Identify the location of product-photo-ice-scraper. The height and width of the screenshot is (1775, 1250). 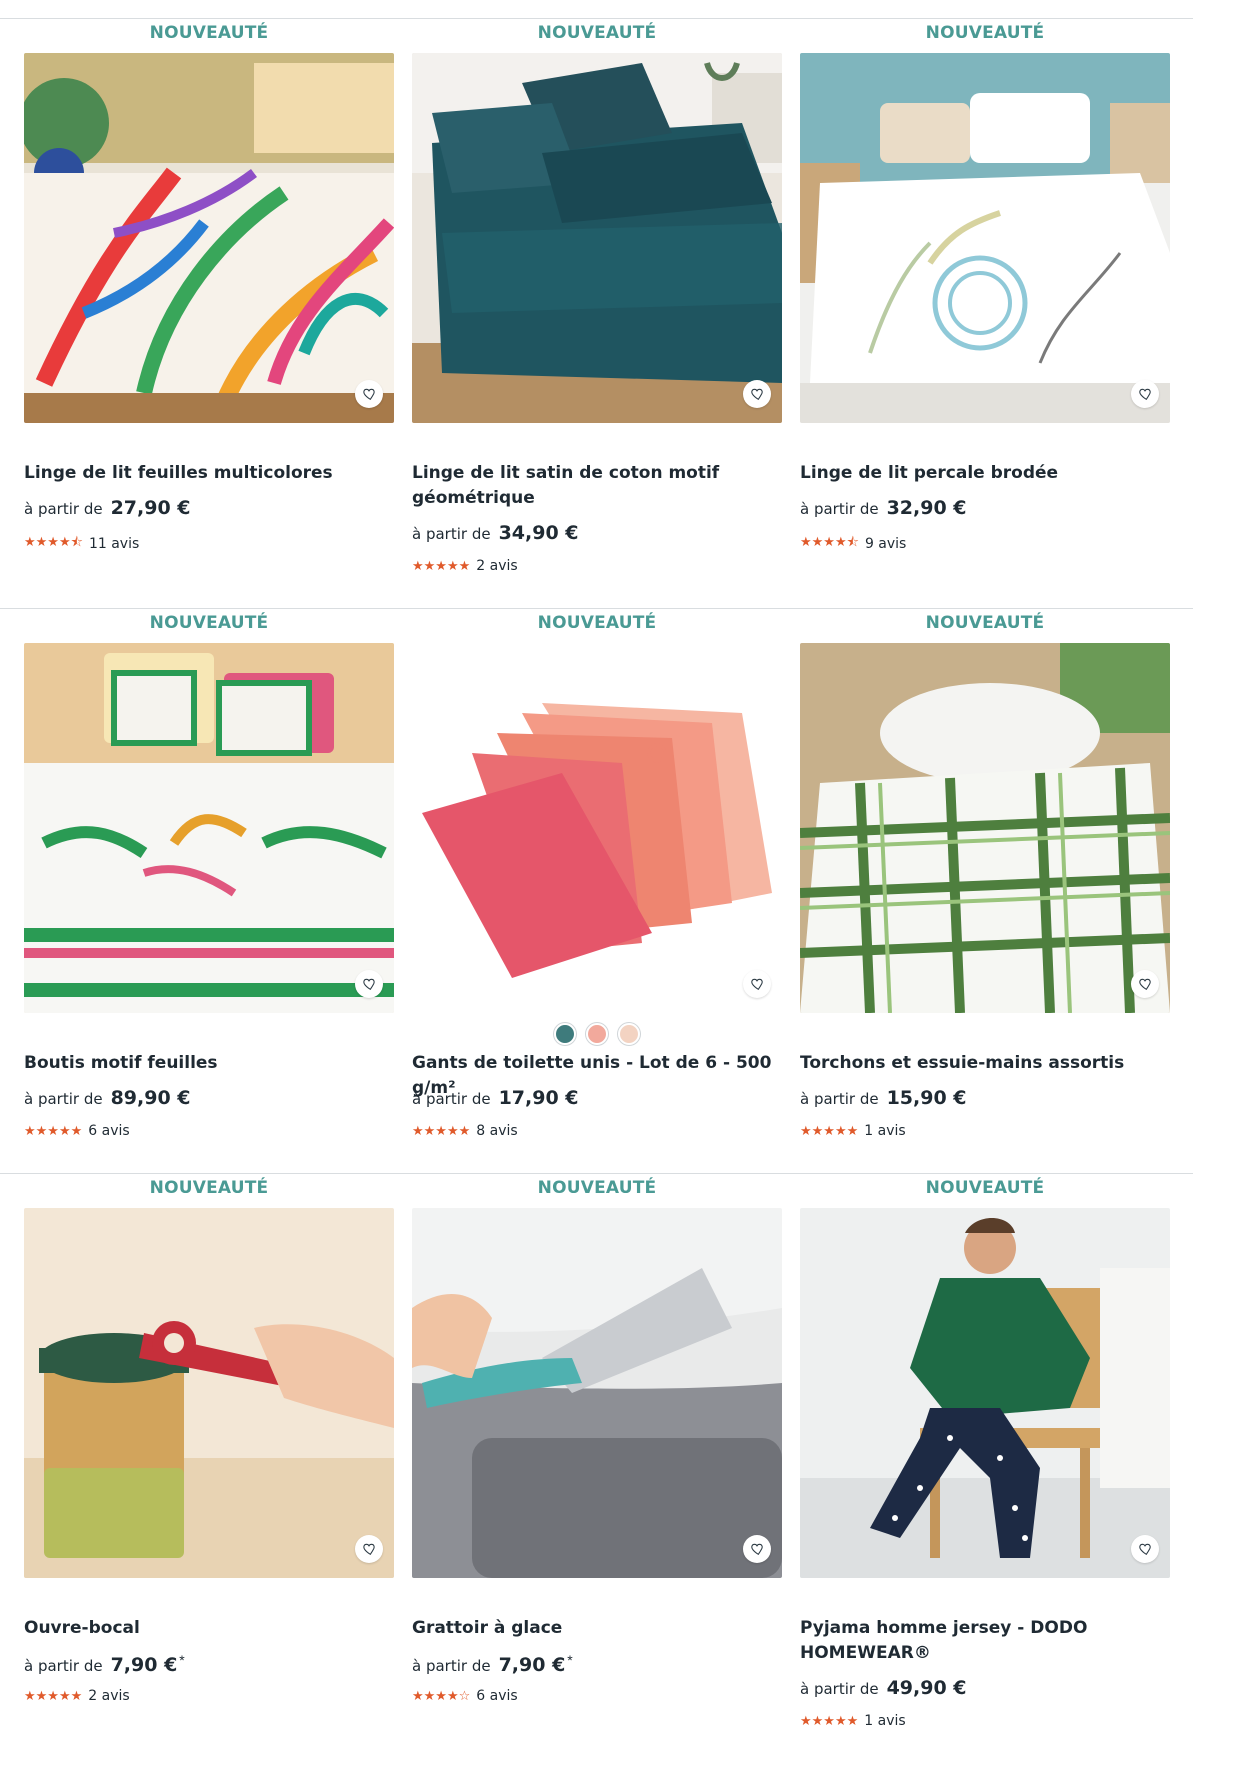
(597, 1393).